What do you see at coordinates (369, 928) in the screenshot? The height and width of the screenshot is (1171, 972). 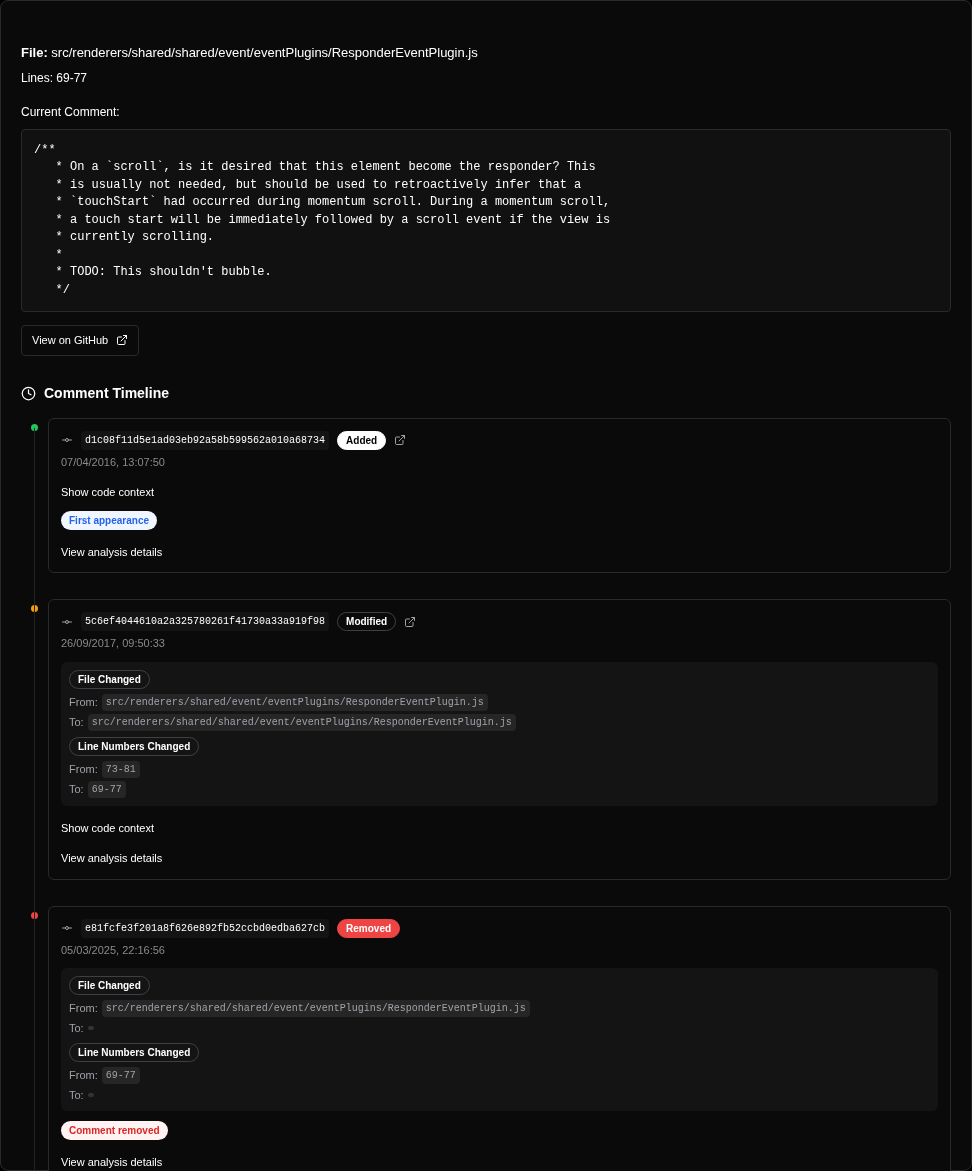 I see `status-badge: Removed` at bounding box center [369, 928].